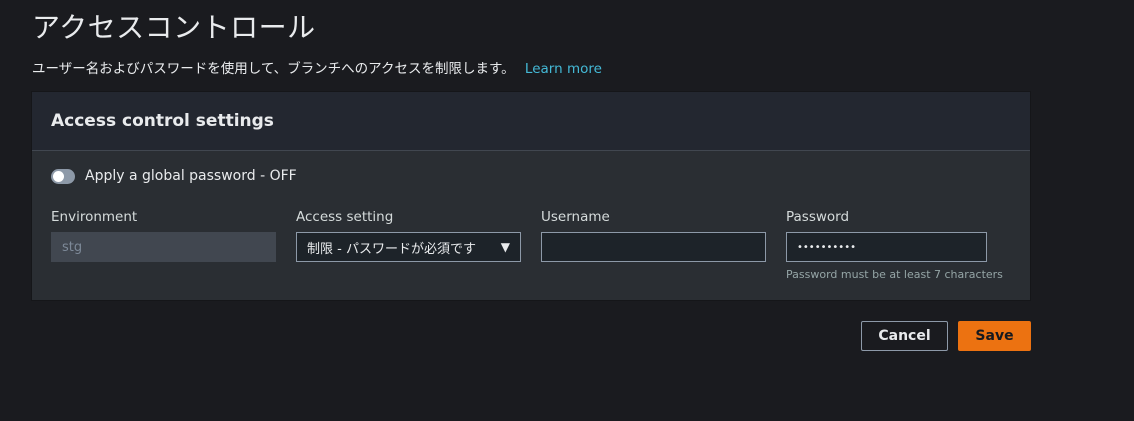  I want to click on learn-more-link: Learn more, so click(563, 69).